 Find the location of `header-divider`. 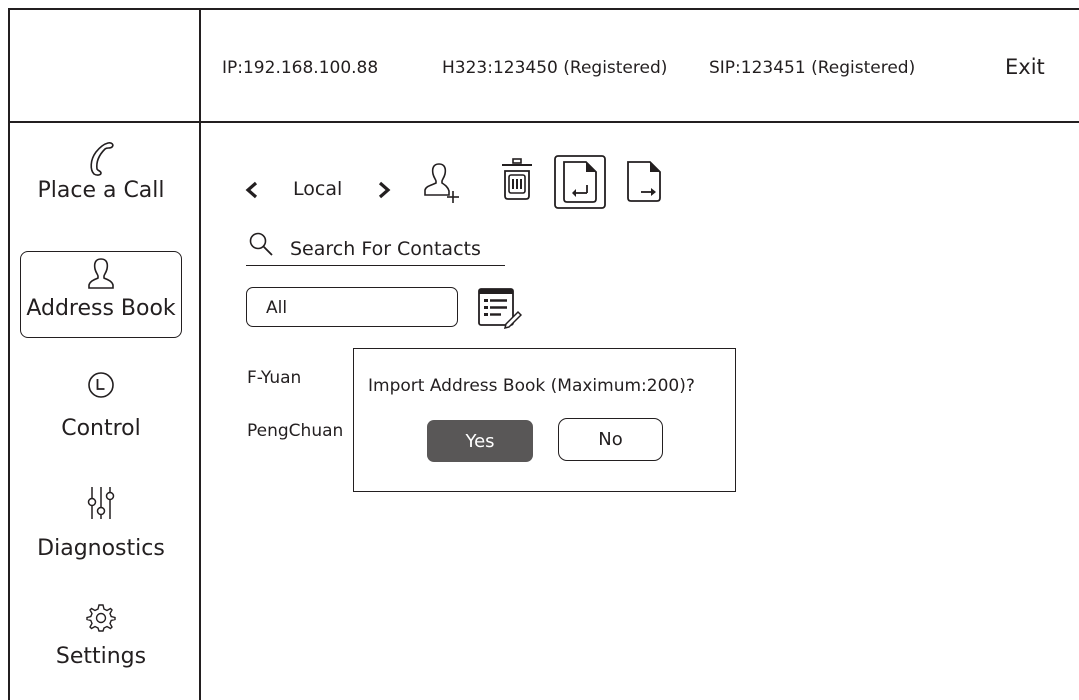

header-divider is located at coordinates (543, 122).